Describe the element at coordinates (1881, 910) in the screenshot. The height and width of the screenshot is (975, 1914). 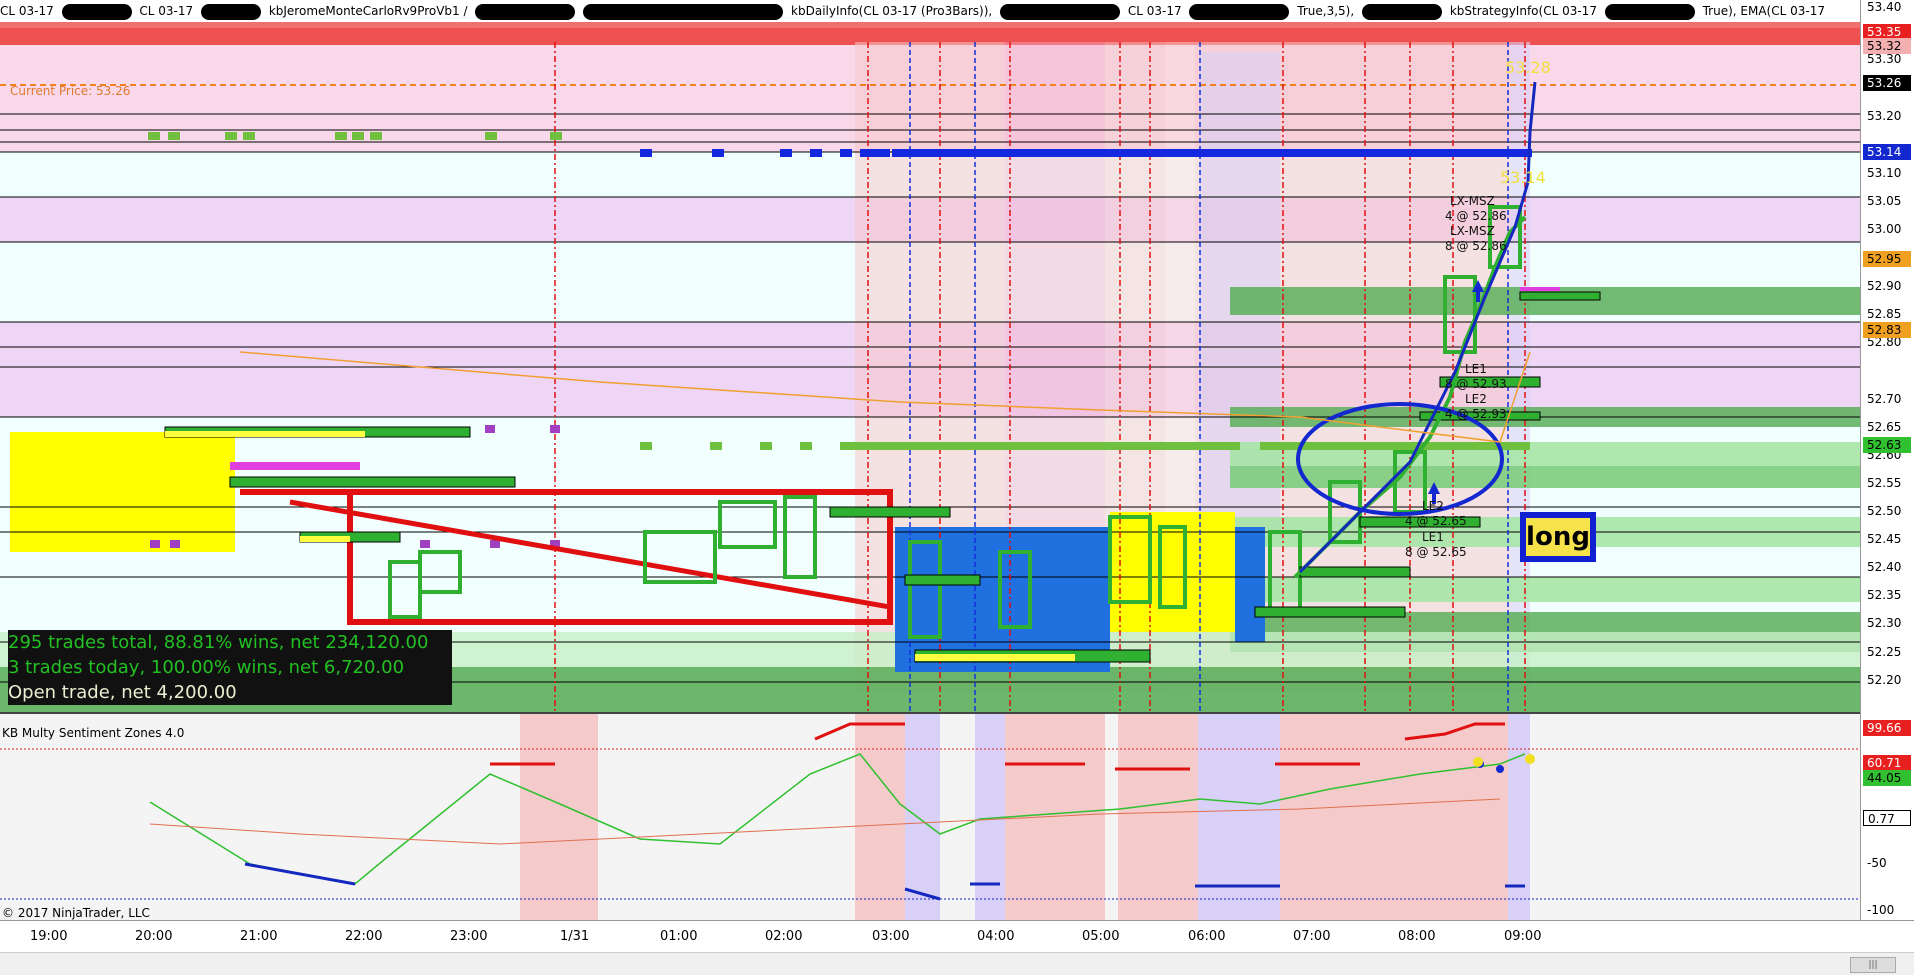
I see `indicator-tick: -100` at that location.